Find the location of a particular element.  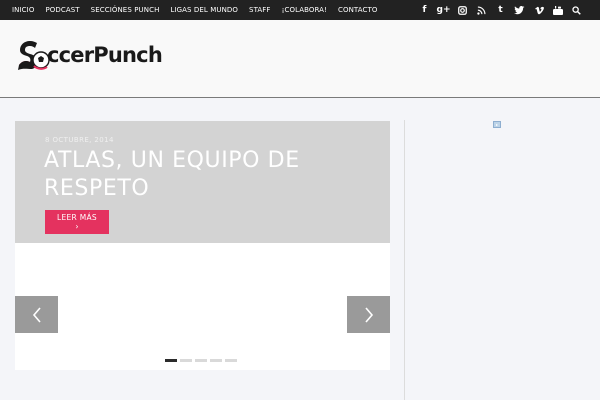

tumblr-icon: t is located at coordinates (500, 10).